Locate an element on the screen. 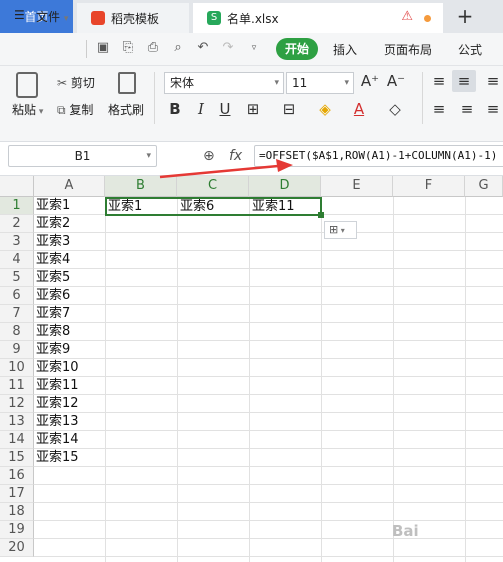 The image size is (503, 562). redo-icon: ↷ is located at coordinates (228, 48).